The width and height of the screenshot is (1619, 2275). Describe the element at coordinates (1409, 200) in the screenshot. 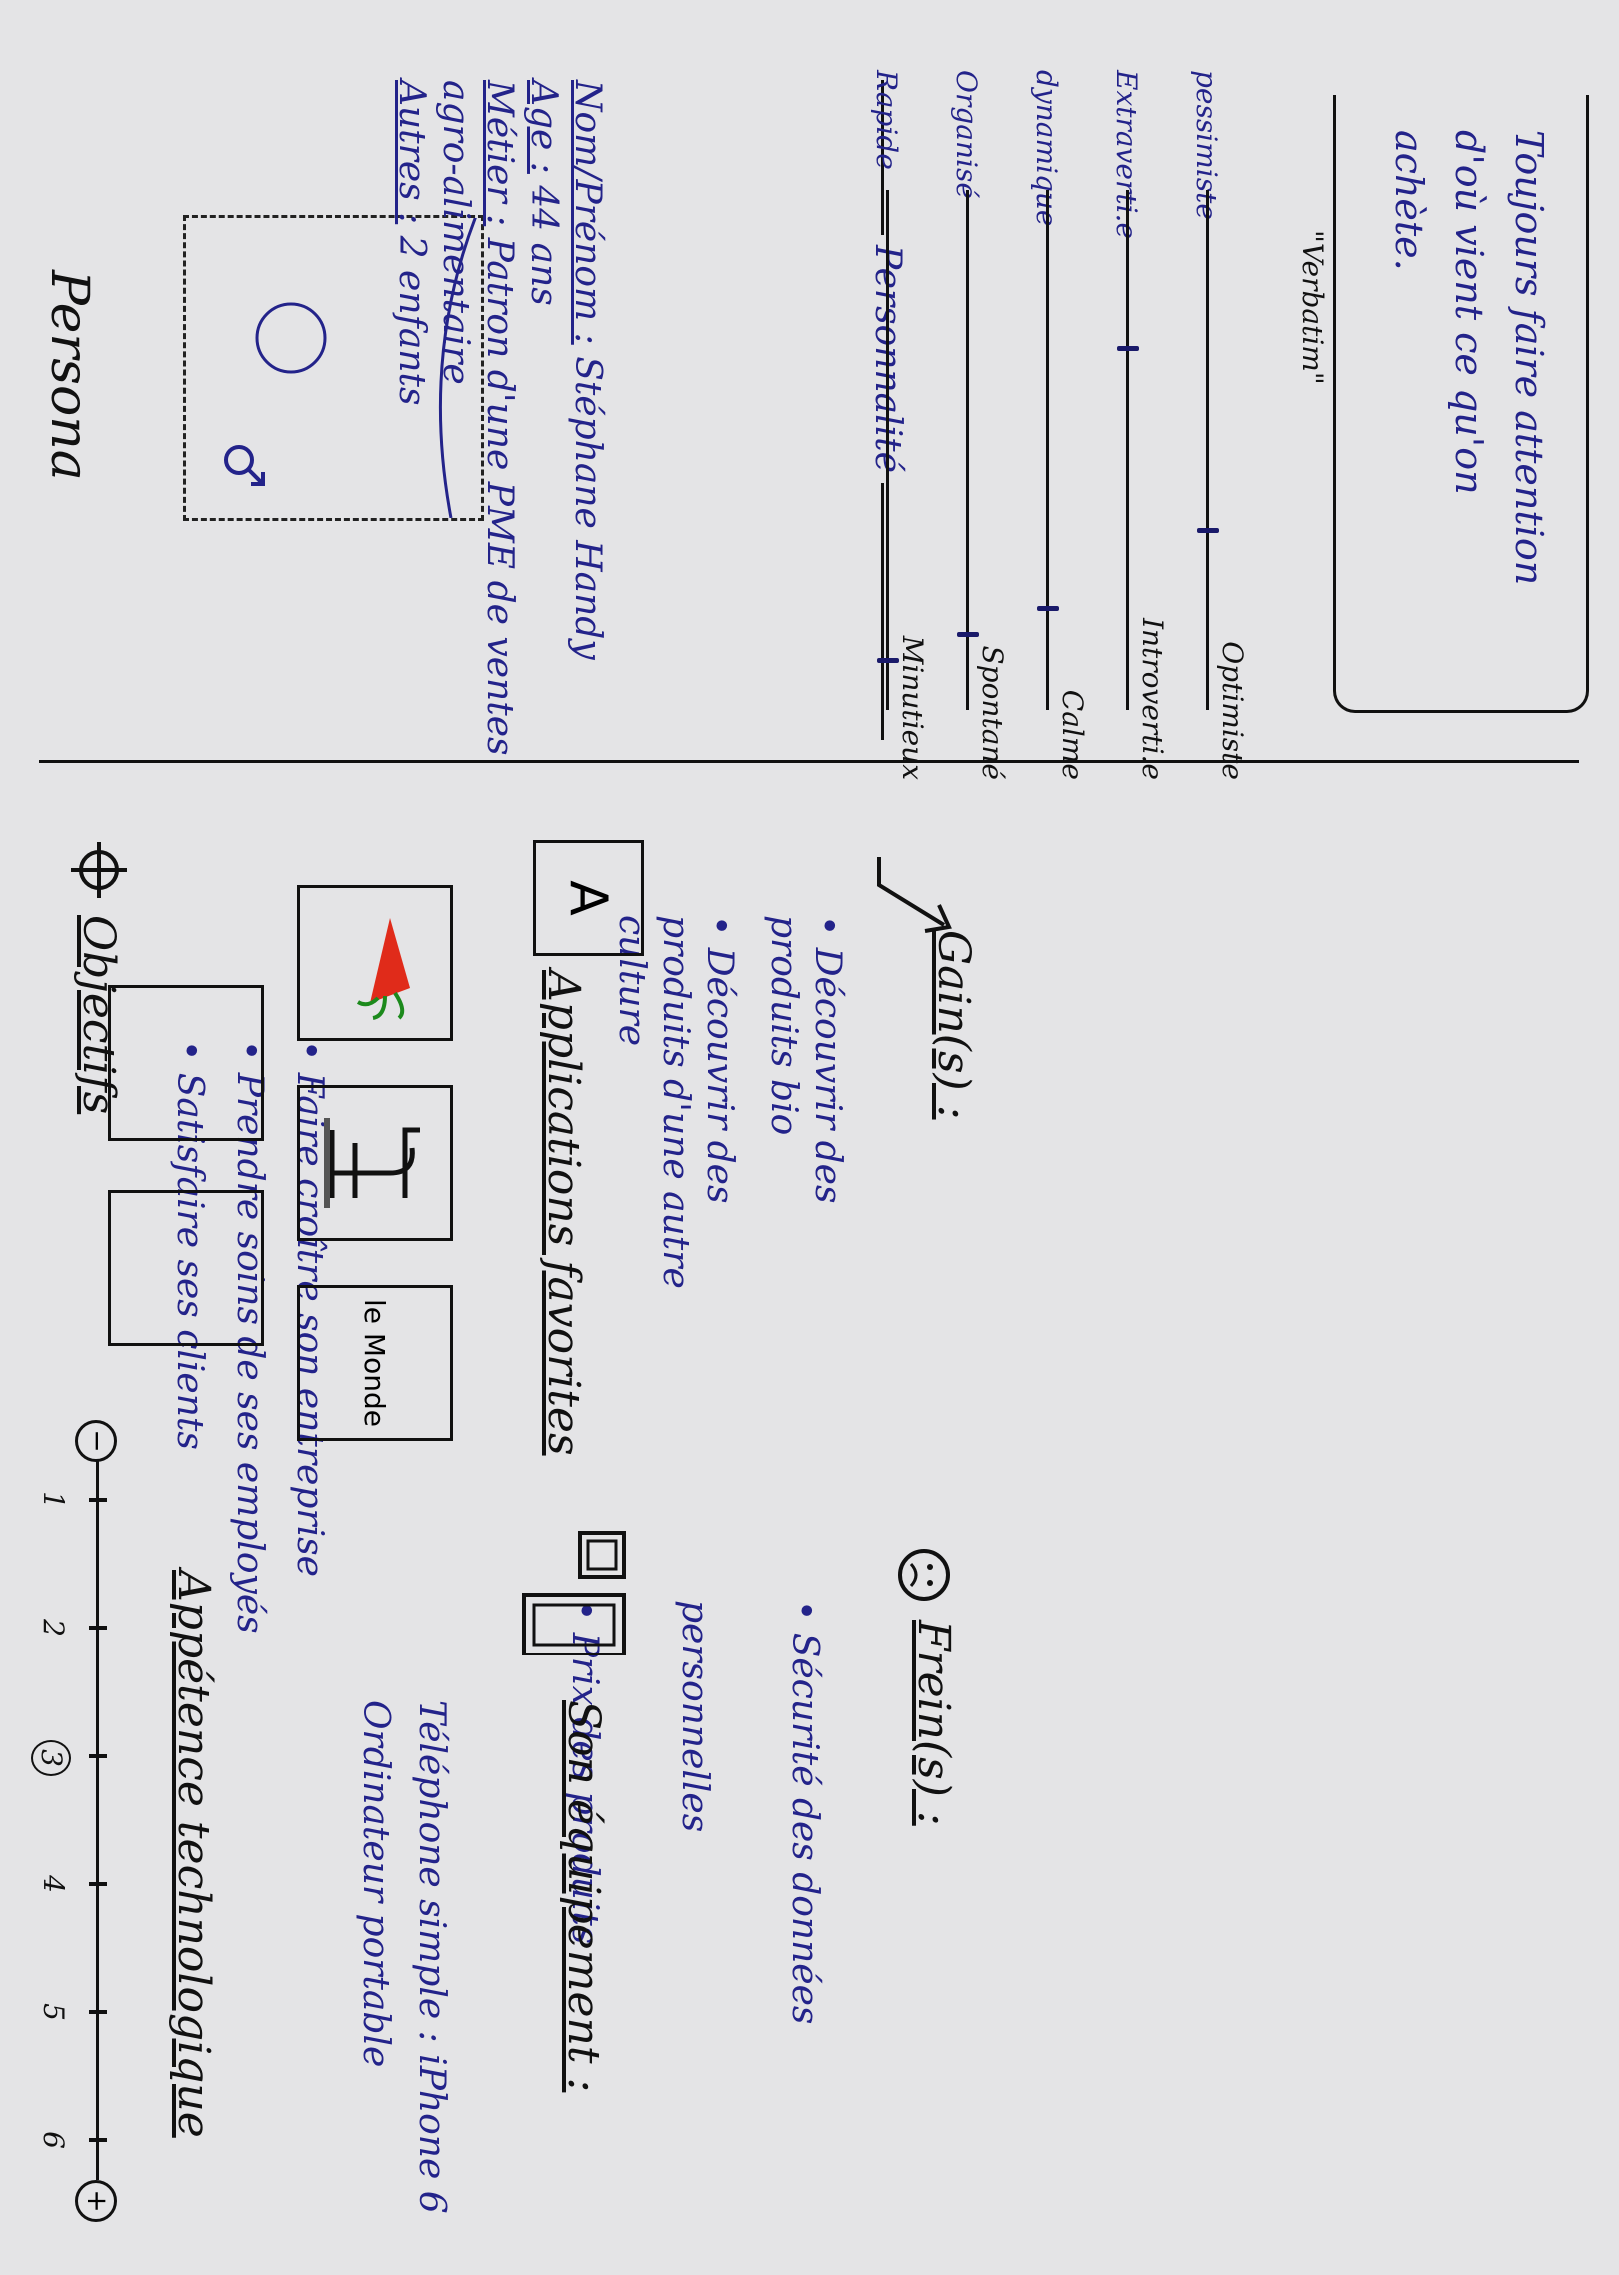

I see `verbatim-line: achète.` at that location.